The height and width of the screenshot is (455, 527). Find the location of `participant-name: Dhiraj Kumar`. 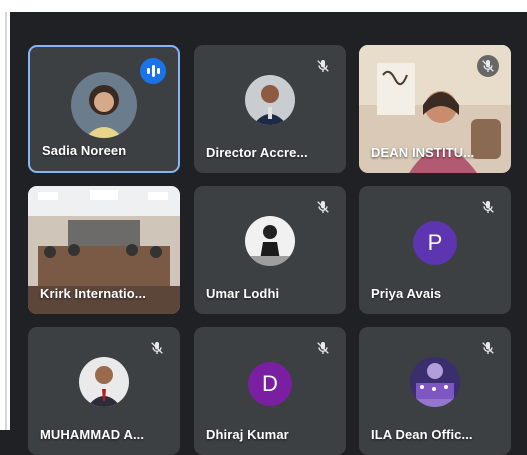

participant-name: Dhiraj Kumar is located at coordinates (247, 434).